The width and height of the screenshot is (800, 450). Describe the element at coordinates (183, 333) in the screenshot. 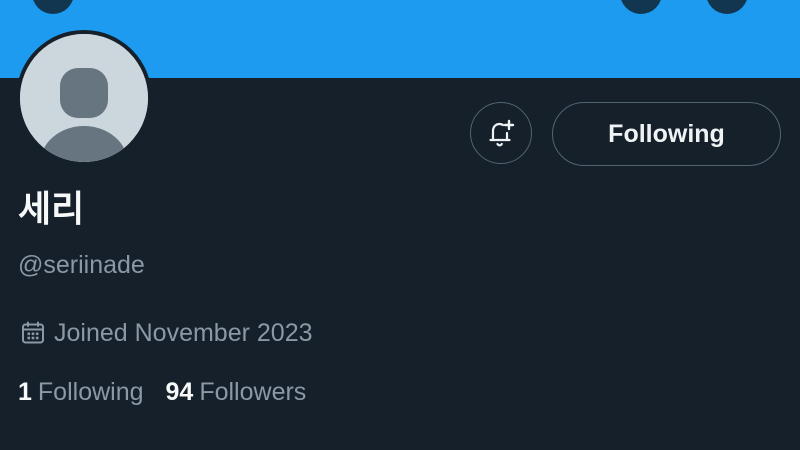

I see `joined-text: Joined November 2023` at that location.